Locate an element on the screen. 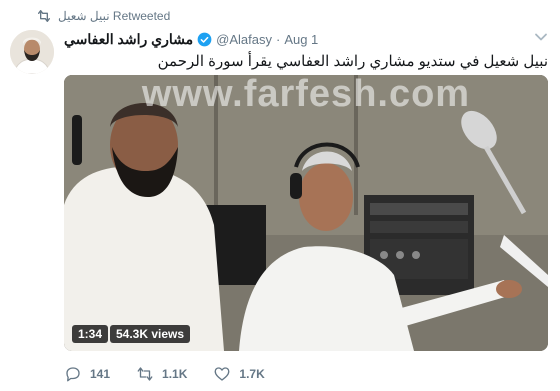  retweet-button: 1.1K is located at coordinates (161, 374).